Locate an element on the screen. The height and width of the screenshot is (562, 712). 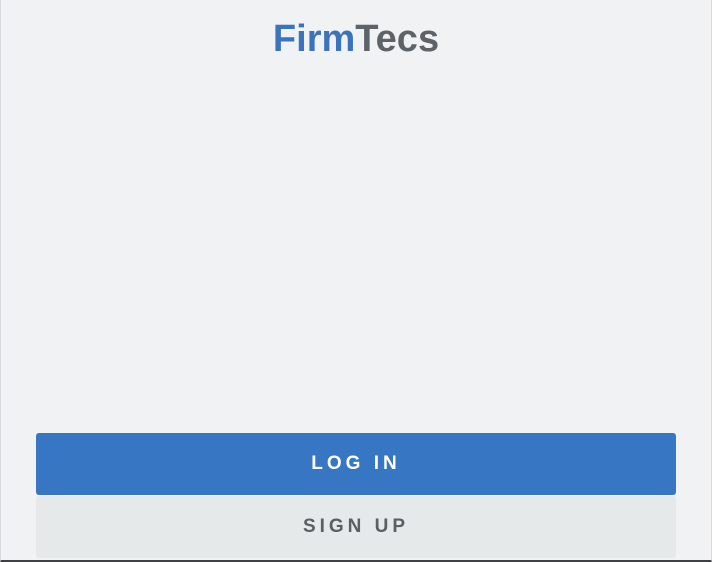
brand-logo-tecs: Tecs is located at coordinates (397, 39).